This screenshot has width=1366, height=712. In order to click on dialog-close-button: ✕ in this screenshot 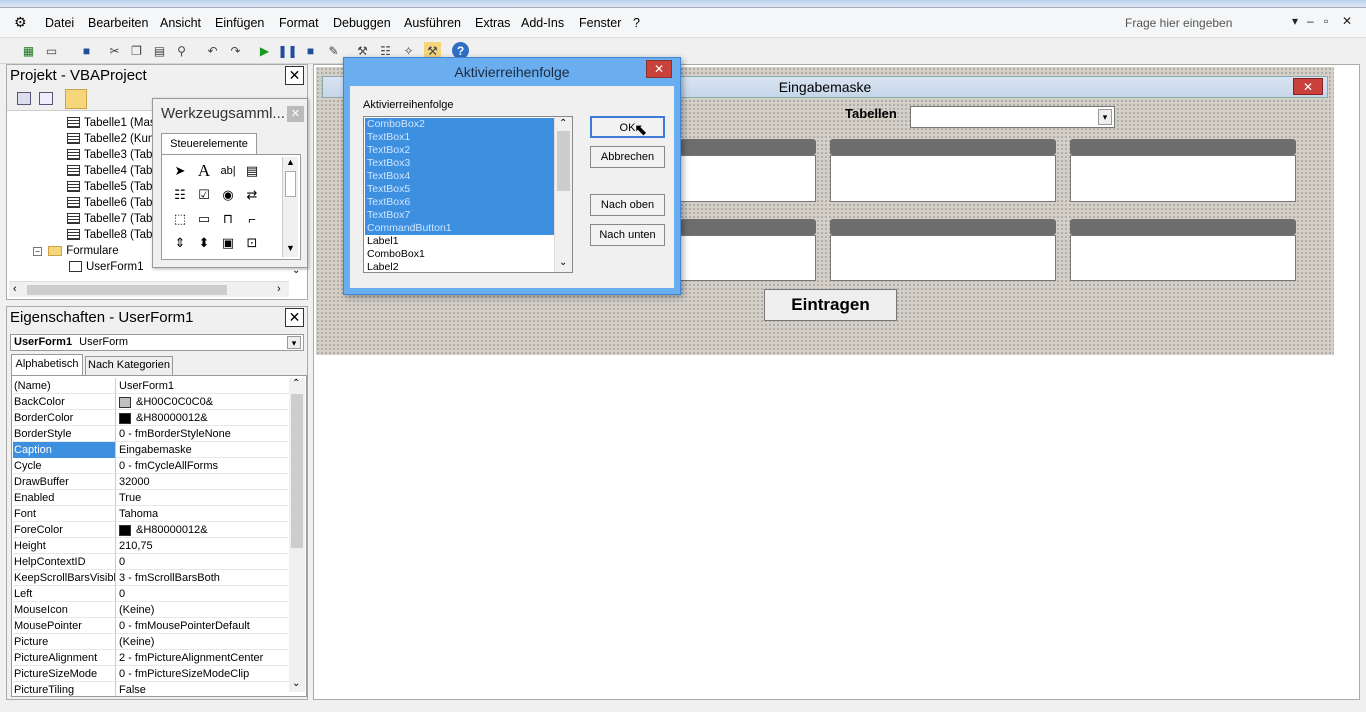, I will do `click(659, 69)`.